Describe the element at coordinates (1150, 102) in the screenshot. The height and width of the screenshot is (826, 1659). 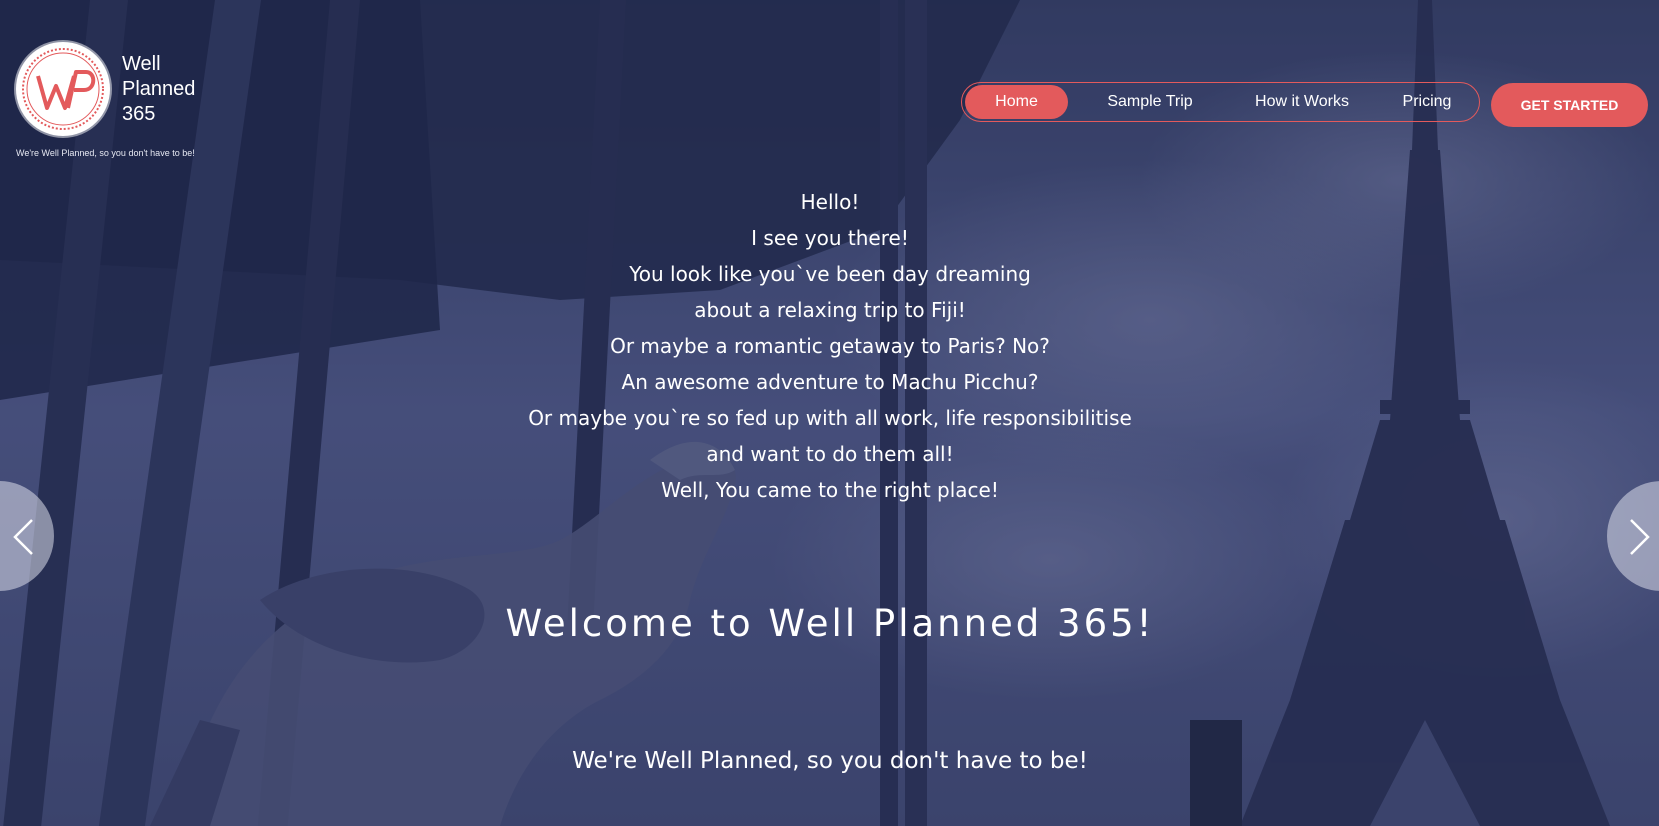
I see `nav-item-sample-trip: Sample Trip` at that location.